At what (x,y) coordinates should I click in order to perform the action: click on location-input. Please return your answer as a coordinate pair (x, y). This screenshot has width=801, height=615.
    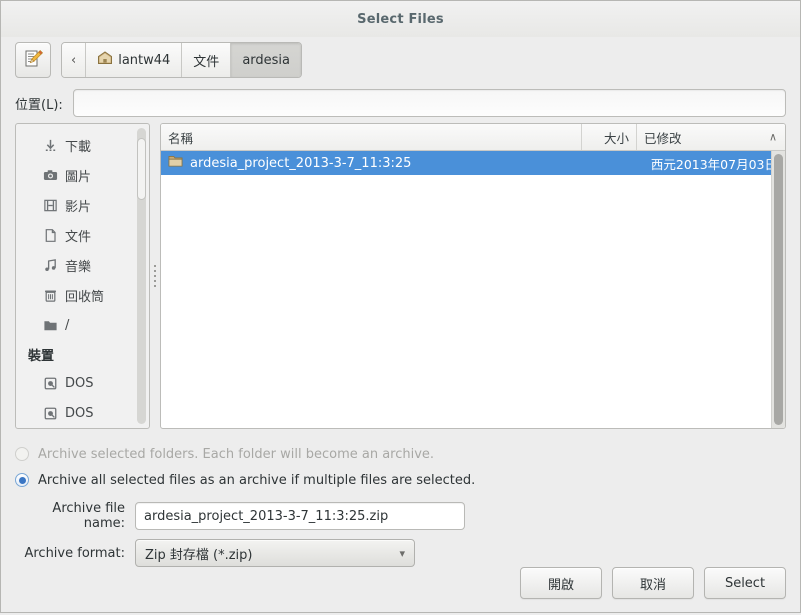
    Looking at the image, I should click on (429, 103).